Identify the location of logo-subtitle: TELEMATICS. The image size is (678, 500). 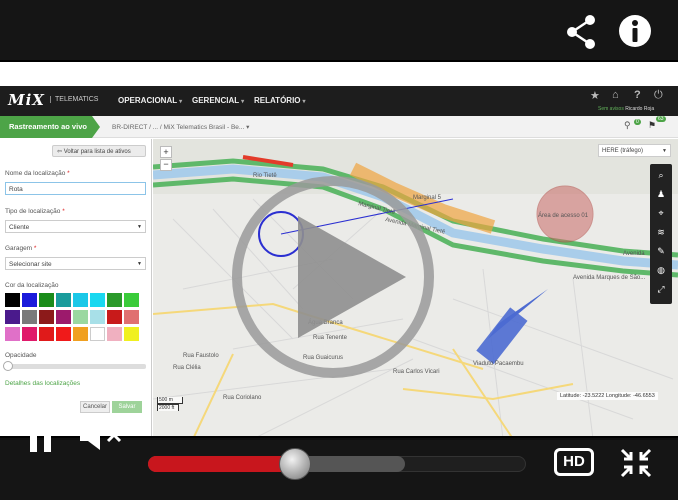
(74, 99).